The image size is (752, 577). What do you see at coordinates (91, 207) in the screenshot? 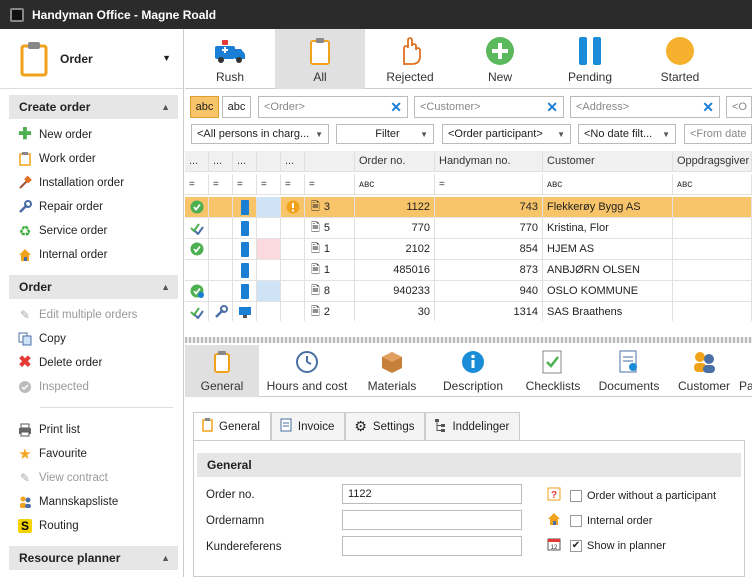
I see `menu-repair-order: Repair order` at bounding box center [91, 207].